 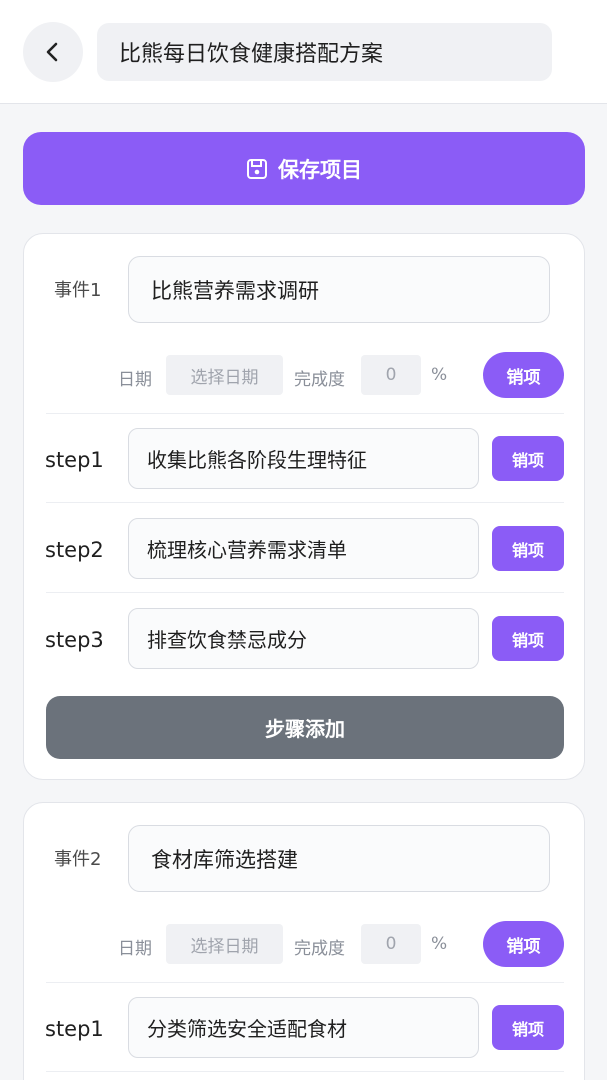 I want to click on add-step-label: 步骤添加, so click(x=305, y=729).